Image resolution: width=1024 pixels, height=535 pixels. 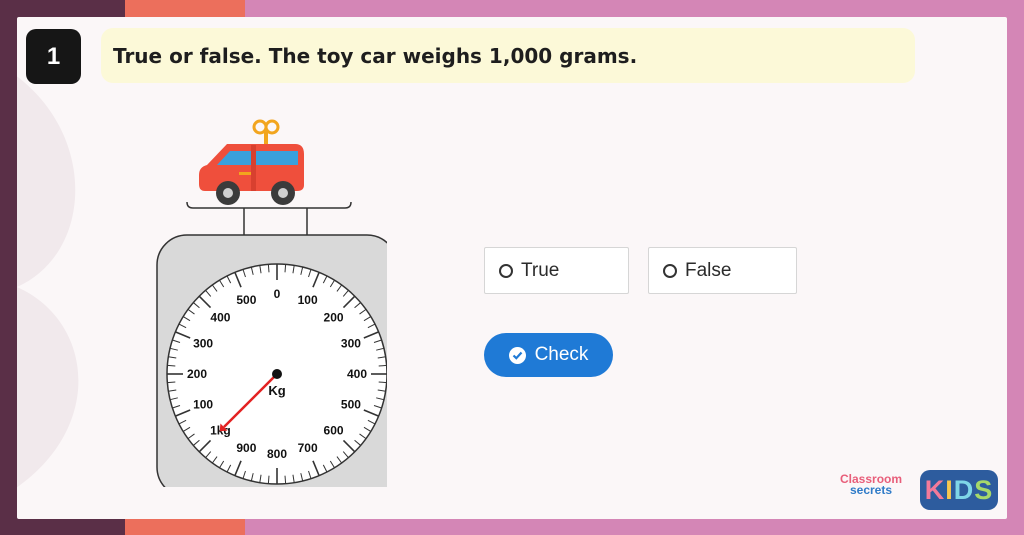 I want to click on classroom-secrets-logo: Classroom secrets, so click(x=871, y=484).